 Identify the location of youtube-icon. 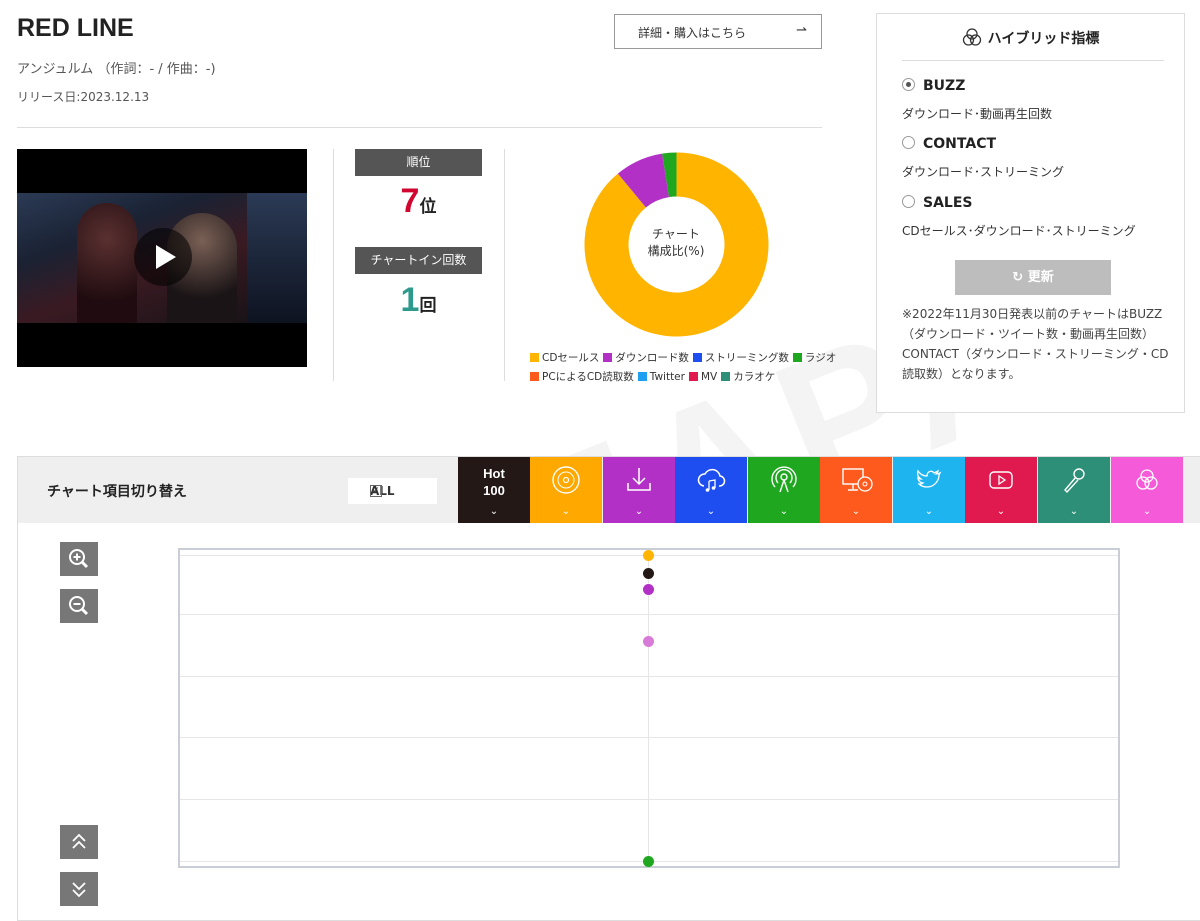
(1001, 480).